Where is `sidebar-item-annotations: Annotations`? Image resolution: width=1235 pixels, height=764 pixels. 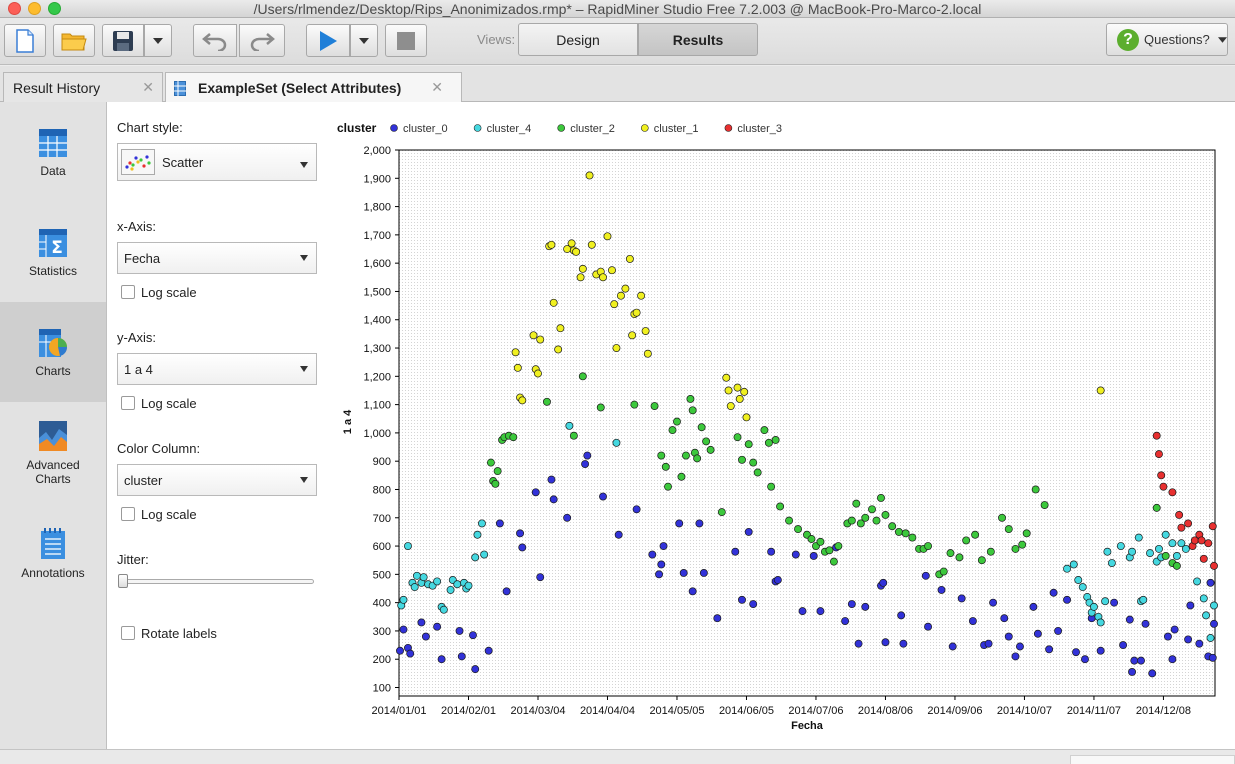 sidebar-item-annotations: Annotations is located at coordinates (53, 552).